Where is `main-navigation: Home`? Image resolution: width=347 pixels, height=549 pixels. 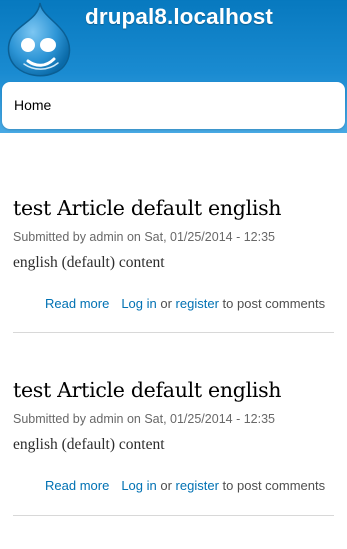 main-navigation: Home is located at coordinates (173, 105).